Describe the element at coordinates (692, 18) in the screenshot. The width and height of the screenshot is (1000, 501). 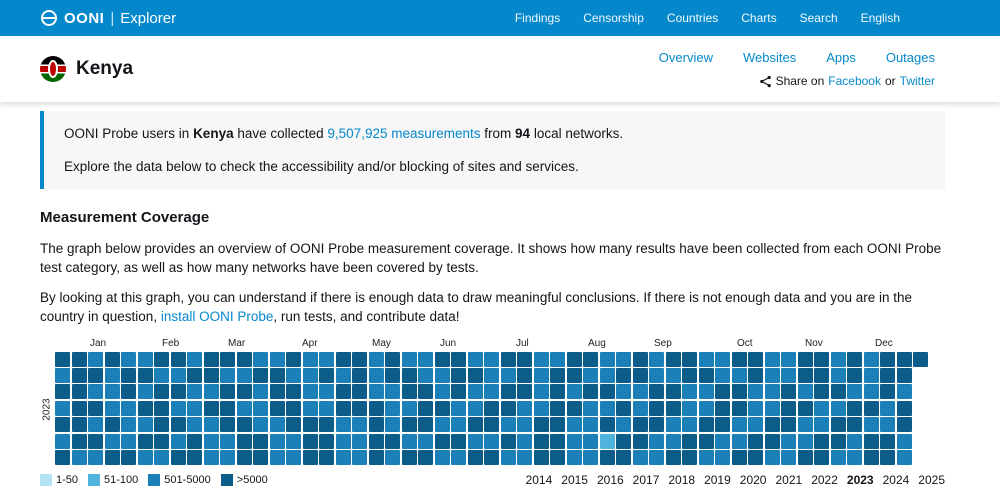
I see `nav-item-countries: Countries` at that location.